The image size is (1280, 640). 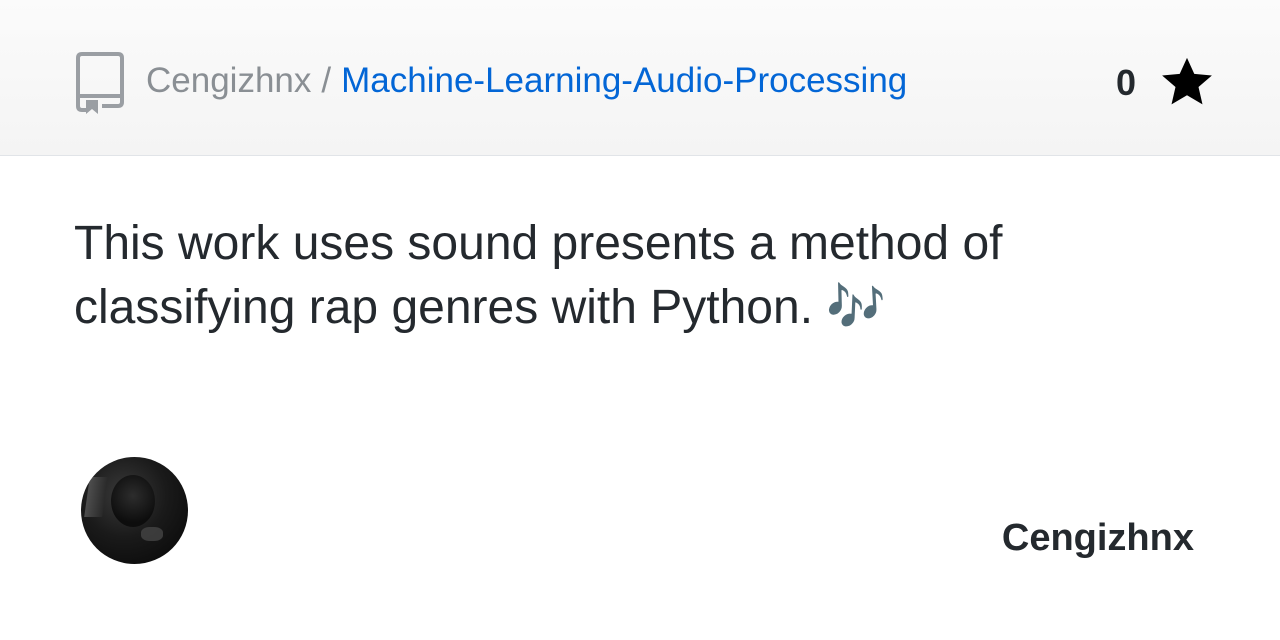 I want to click on star-count: 0, so click(x=1125, y=82).